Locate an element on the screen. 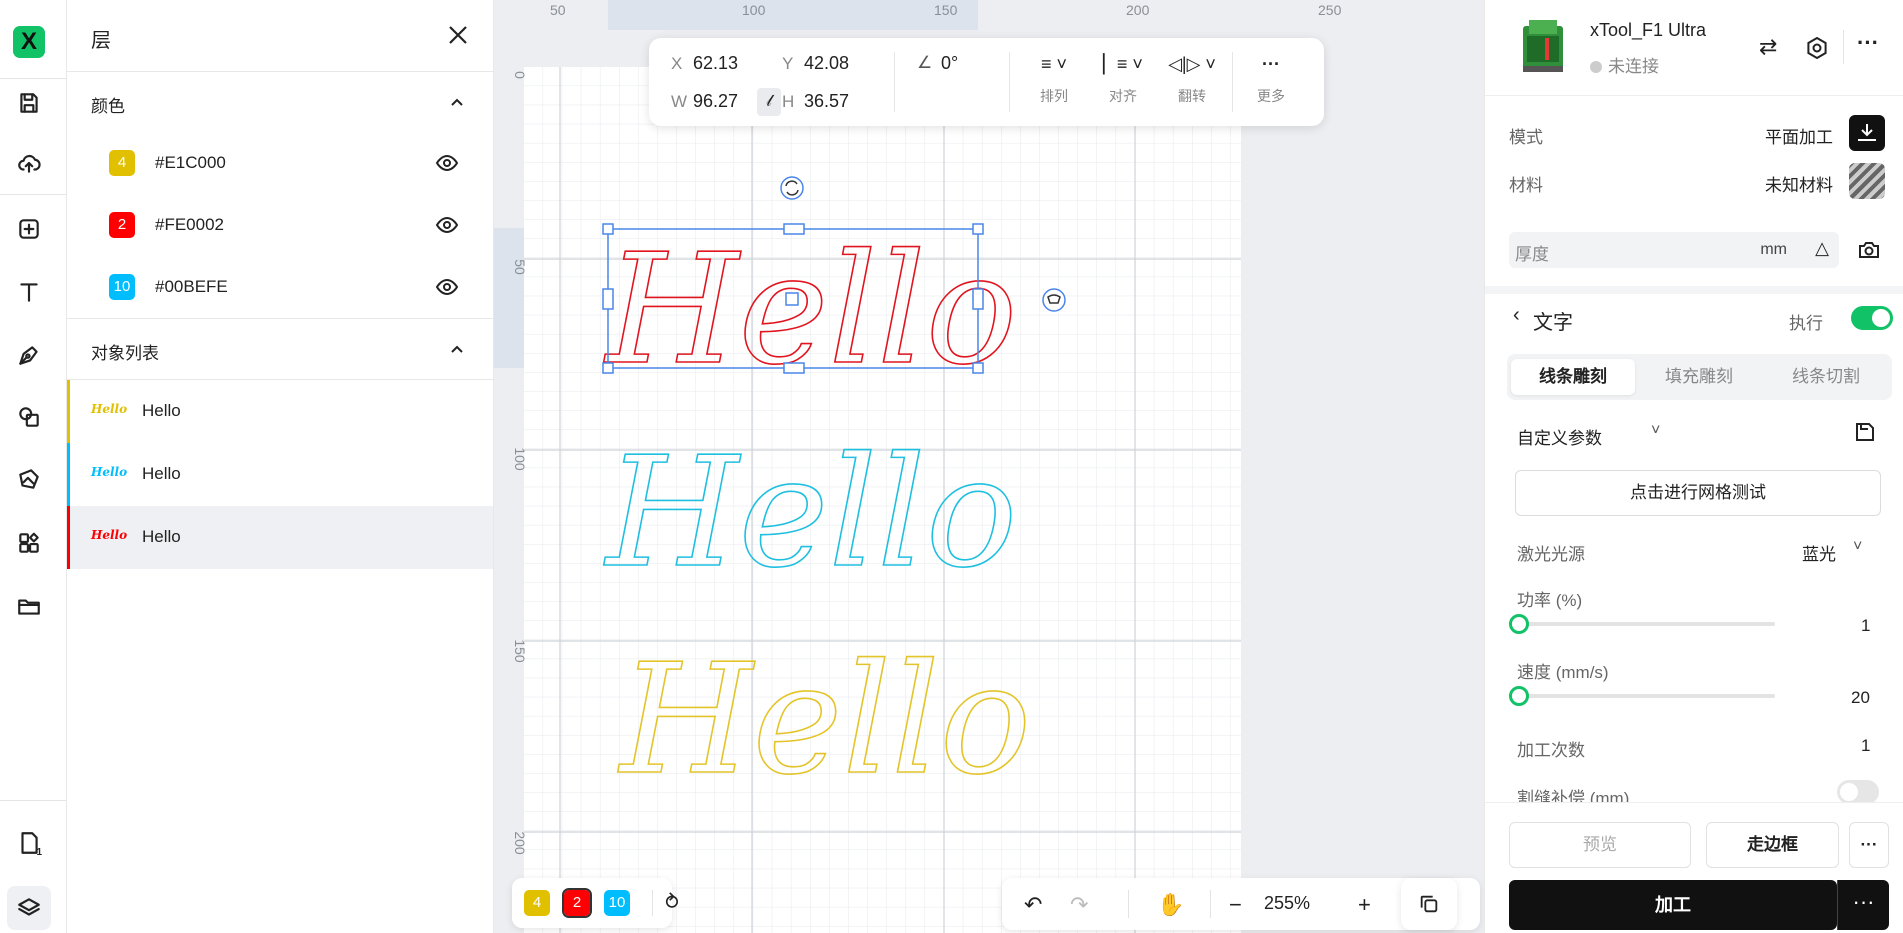 This screenshot has height=933, width=1903. passes-value: 1 is located at coordinates (1865, 746).